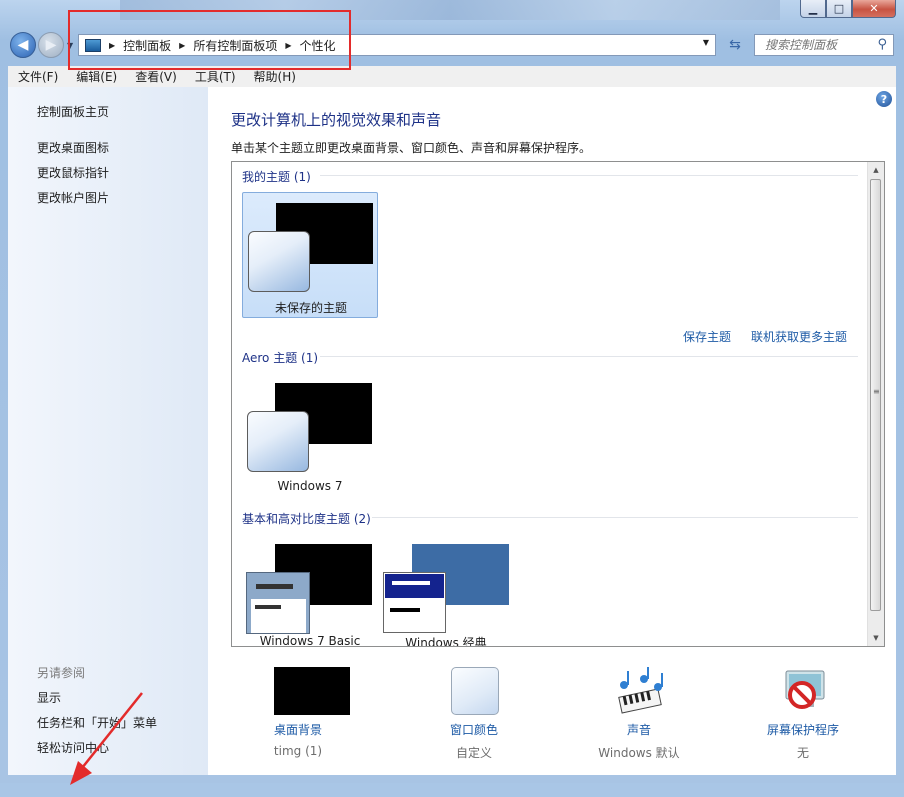  Describe the element at coordinates (802, 753) in the screenshot. I see `setting-value: 无` at that location.